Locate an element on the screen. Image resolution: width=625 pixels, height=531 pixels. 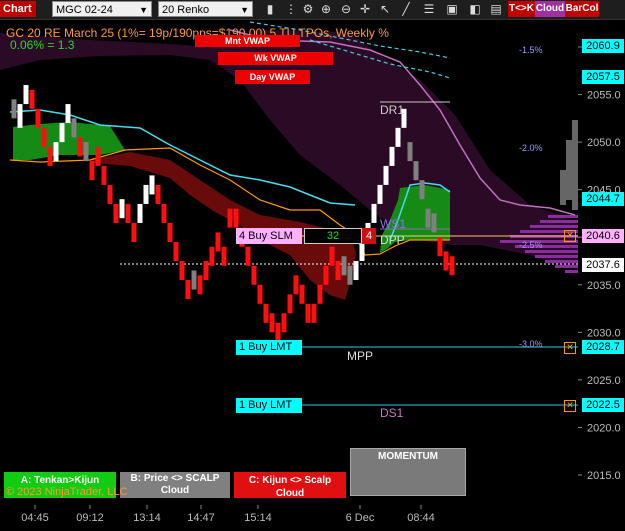
buy-slm-ticks: 32 is located at coordinates (333, 236).